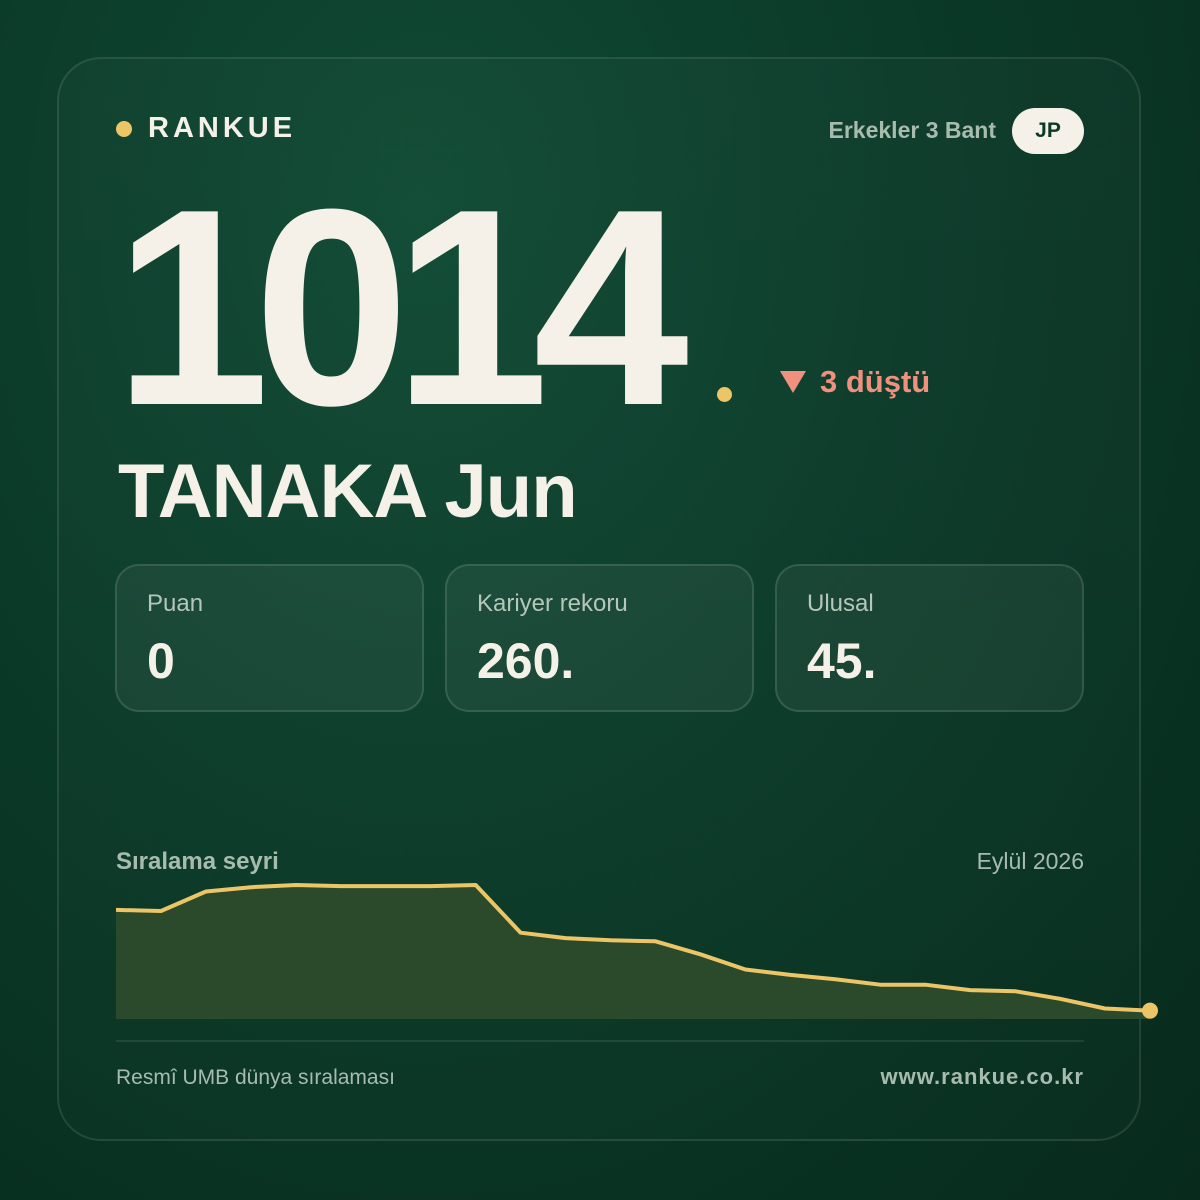  What do you see at coordinates (255, 1077) in the screenshot?
I see `source-text: Resmî UMB dünya sıralaması` at bounding box center [255, 1077].